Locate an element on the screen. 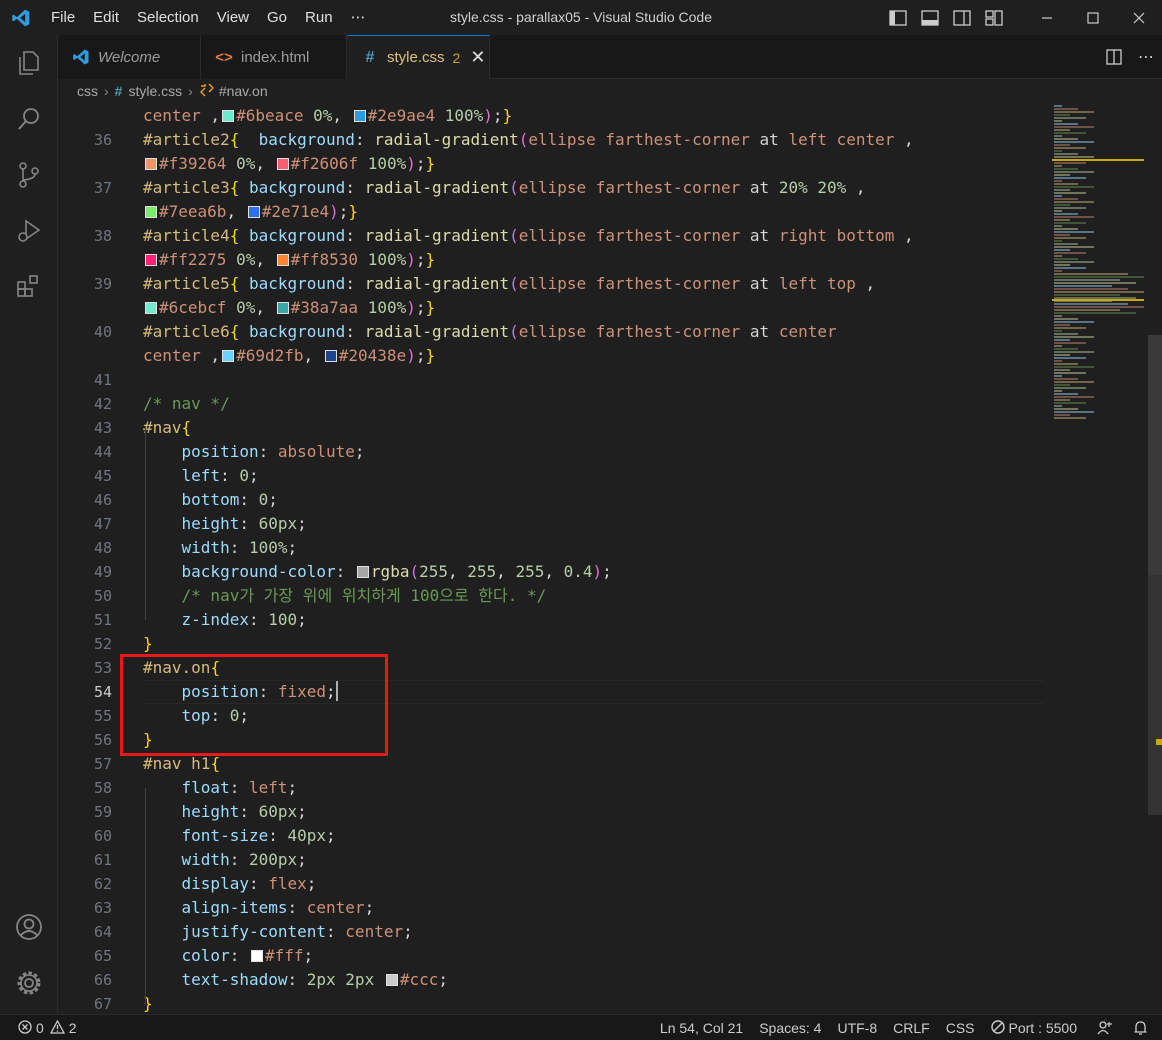 The height and width of the screenshot is (1040, 1162). problems-indicator: 0 2 is located at coordinates (51, 1027).